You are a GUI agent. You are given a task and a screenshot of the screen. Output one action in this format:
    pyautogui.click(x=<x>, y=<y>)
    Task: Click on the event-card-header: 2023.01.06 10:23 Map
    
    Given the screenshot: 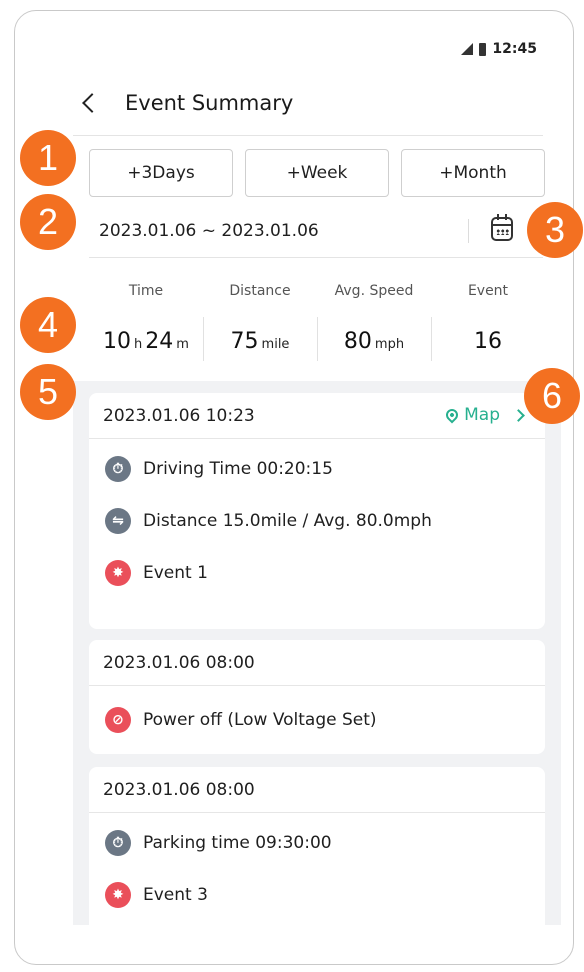 What is the action you would take?
    pyautogui.click(x=317, y=416)
    